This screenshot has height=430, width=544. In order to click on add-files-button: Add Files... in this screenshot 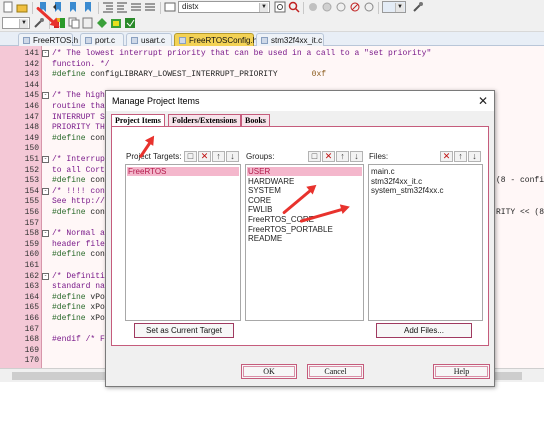, I will do `click(424, 330)`.